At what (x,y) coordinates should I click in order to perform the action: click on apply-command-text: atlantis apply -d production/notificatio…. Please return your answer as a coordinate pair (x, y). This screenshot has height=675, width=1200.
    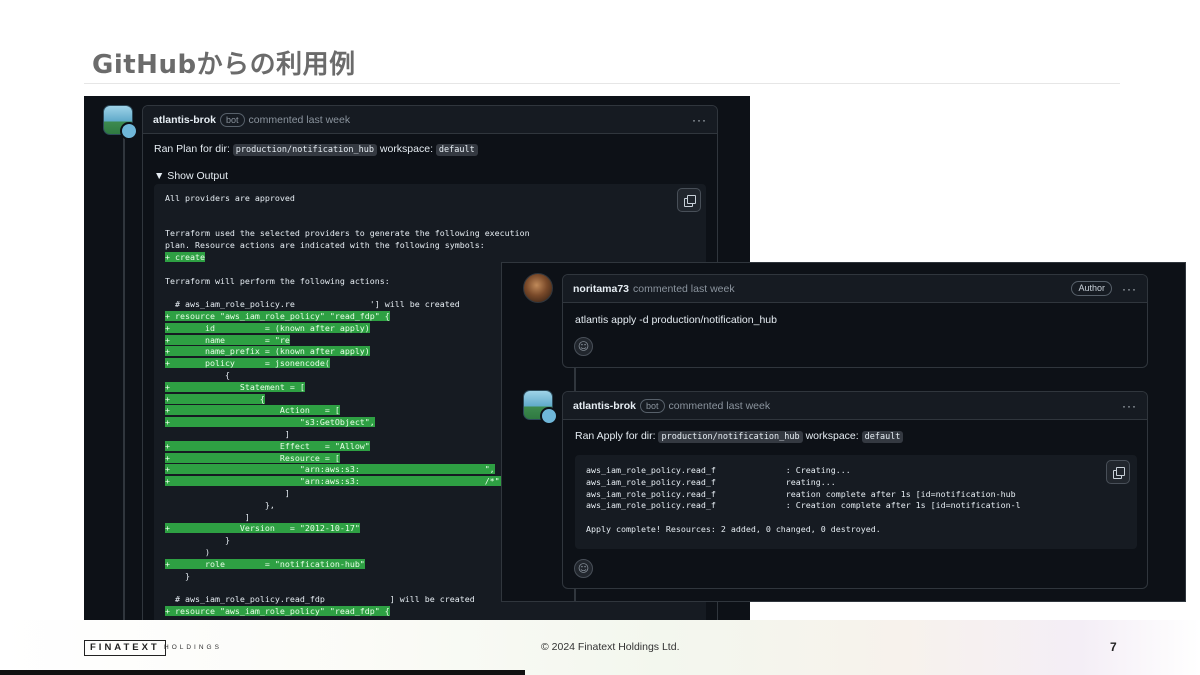
    Looking at the image, I should click on (676, 320).